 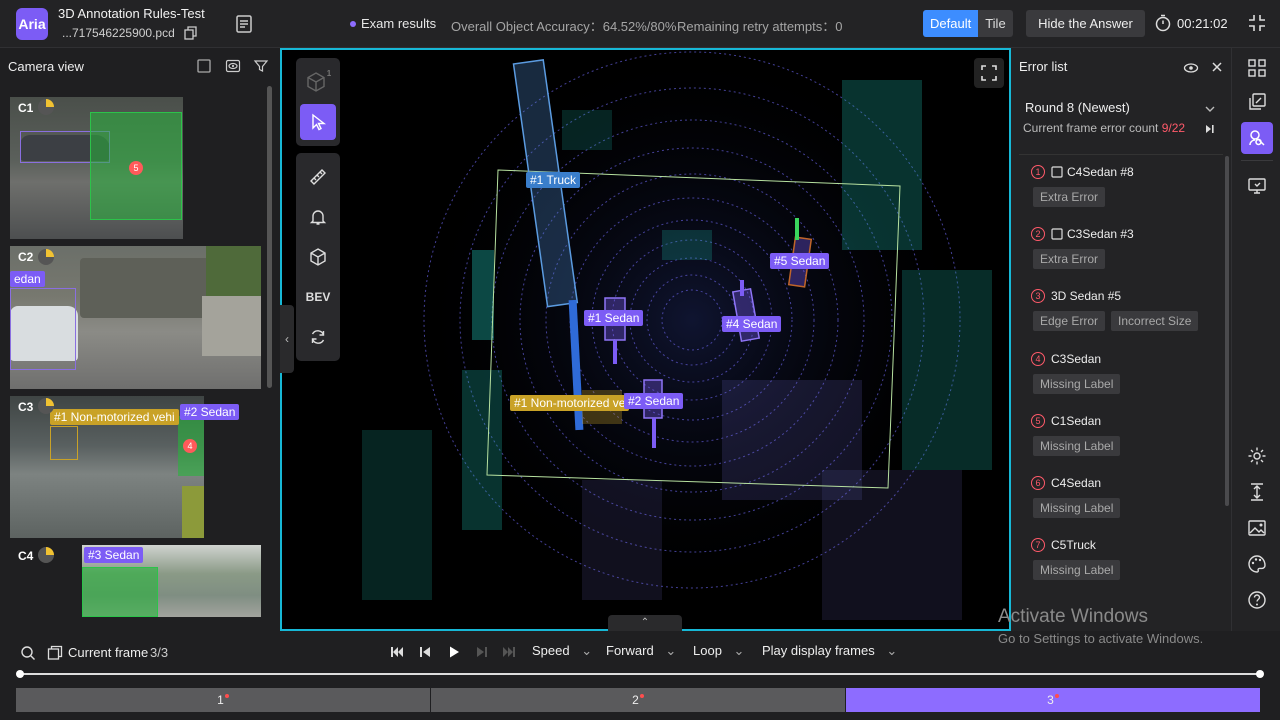 I want to click on help-button, so click(x=1257, y=600).